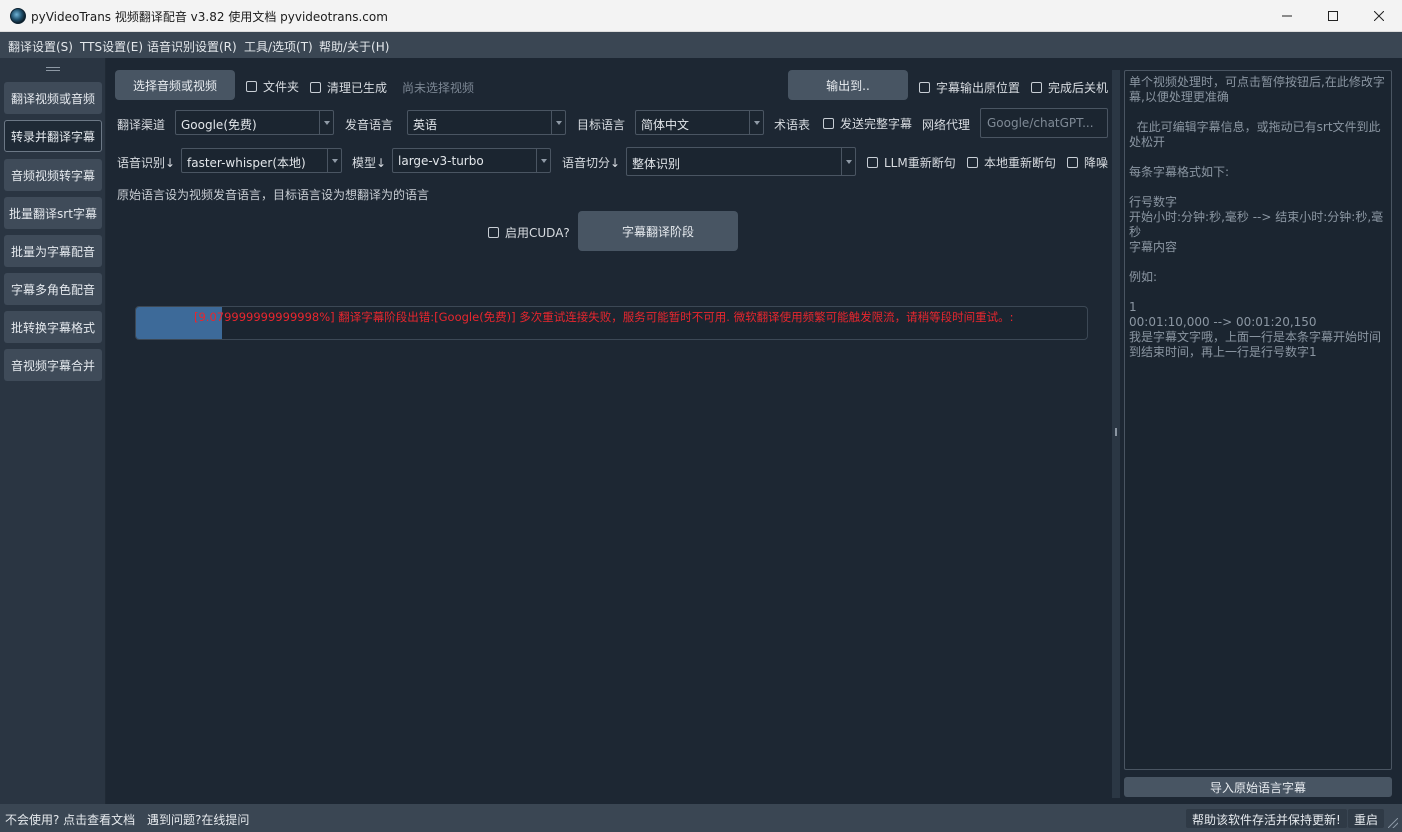 The image size is (1402, 832). What do you see at coordinates (701, 818) in the screenshot?
I see `statusbar: 不会使用? 点击查看文档 遇到问题?在线提问 帮助该软件存活并保持更新! 重启` at bounding box center [701, 818].